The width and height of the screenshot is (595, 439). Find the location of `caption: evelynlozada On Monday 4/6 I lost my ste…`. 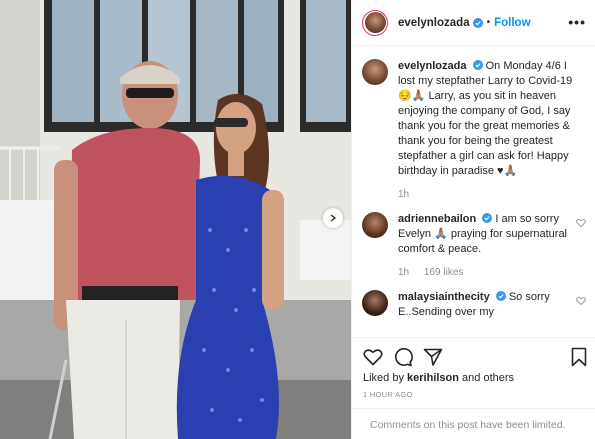

caption: evelynlozada On Monday 4/6 I lost my ste… is located at coordinates (474, 130).